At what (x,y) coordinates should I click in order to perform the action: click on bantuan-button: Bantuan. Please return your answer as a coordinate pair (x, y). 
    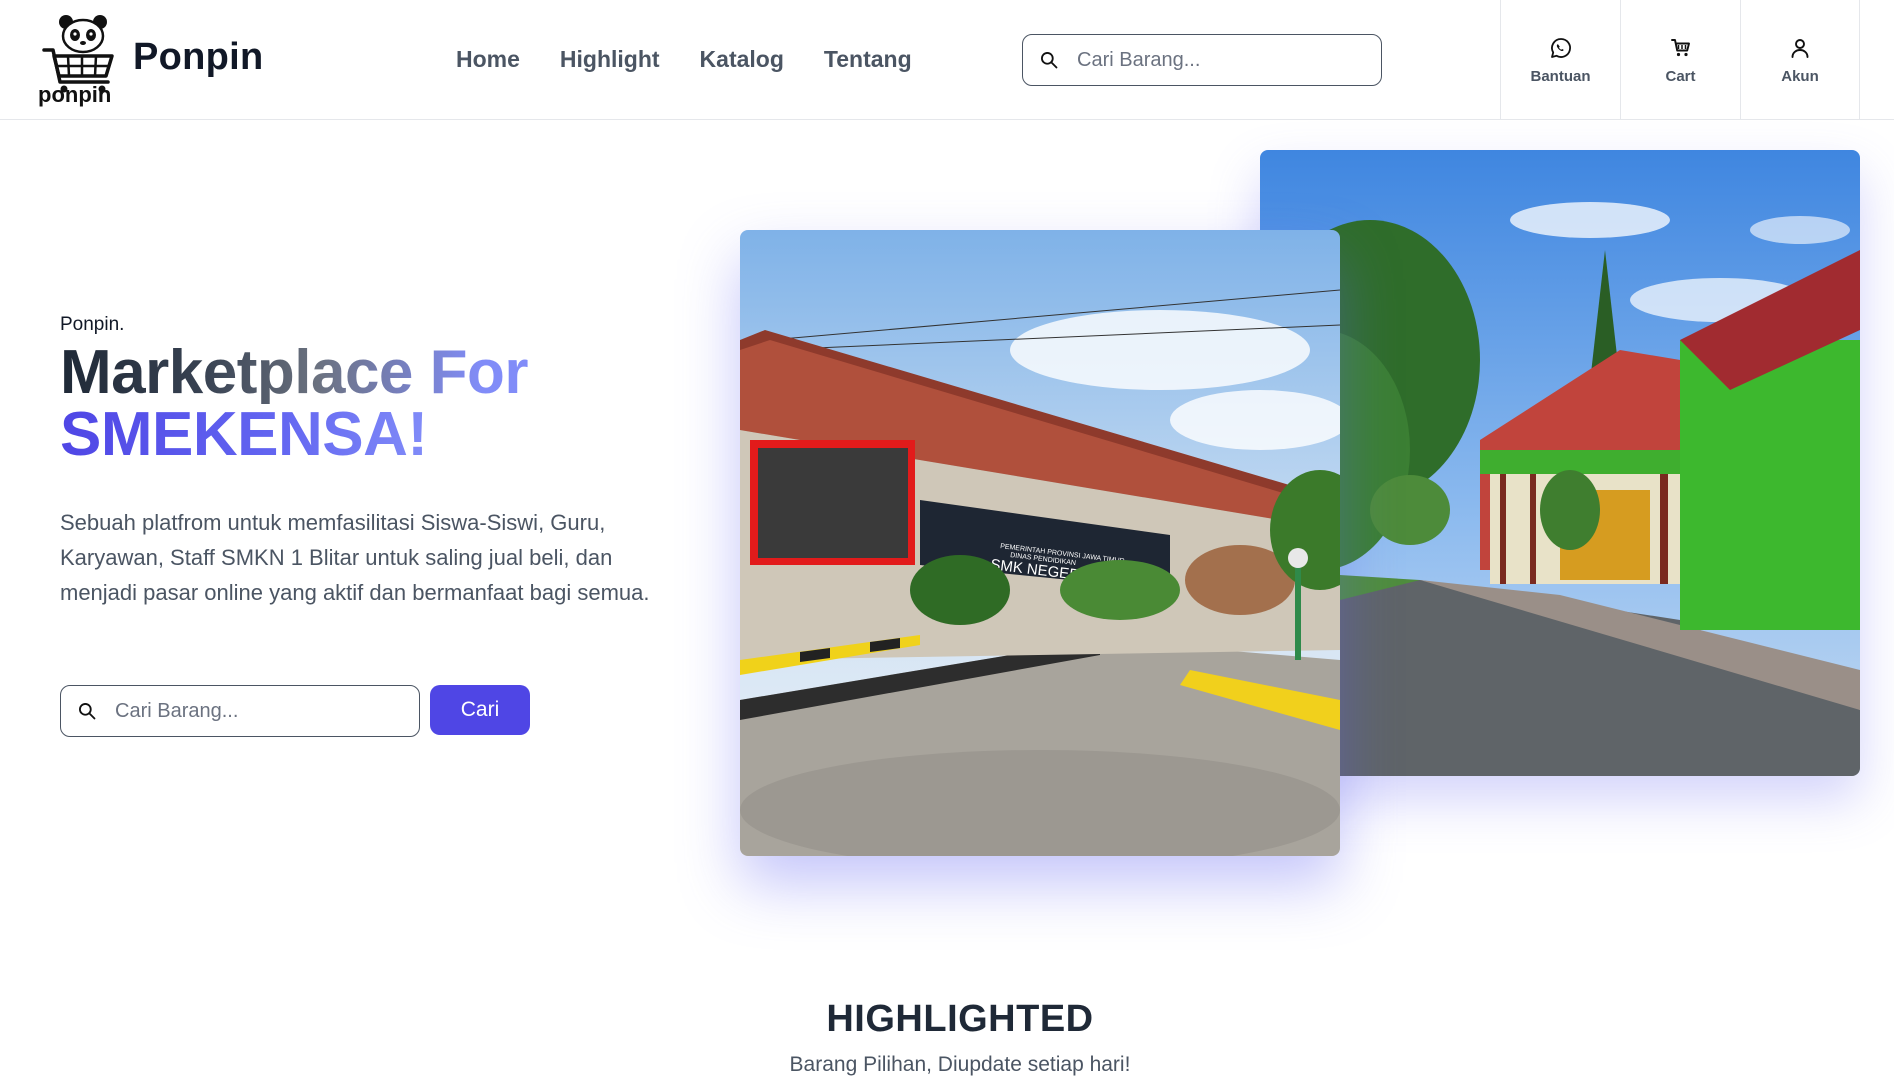
    Looking at the image, I should click on (1560, 60).